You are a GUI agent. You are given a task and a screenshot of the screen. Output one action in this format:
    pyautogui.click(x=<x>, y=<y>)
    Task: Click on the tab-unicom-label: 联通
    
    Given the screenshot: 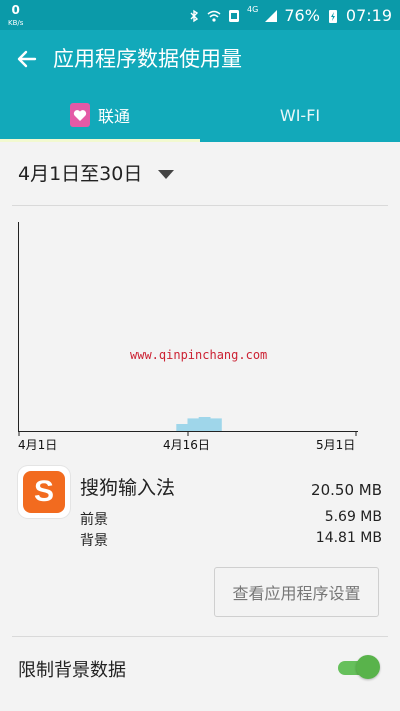 What is the action you would take?
    pyautogui.click(x=113, y=116)
    